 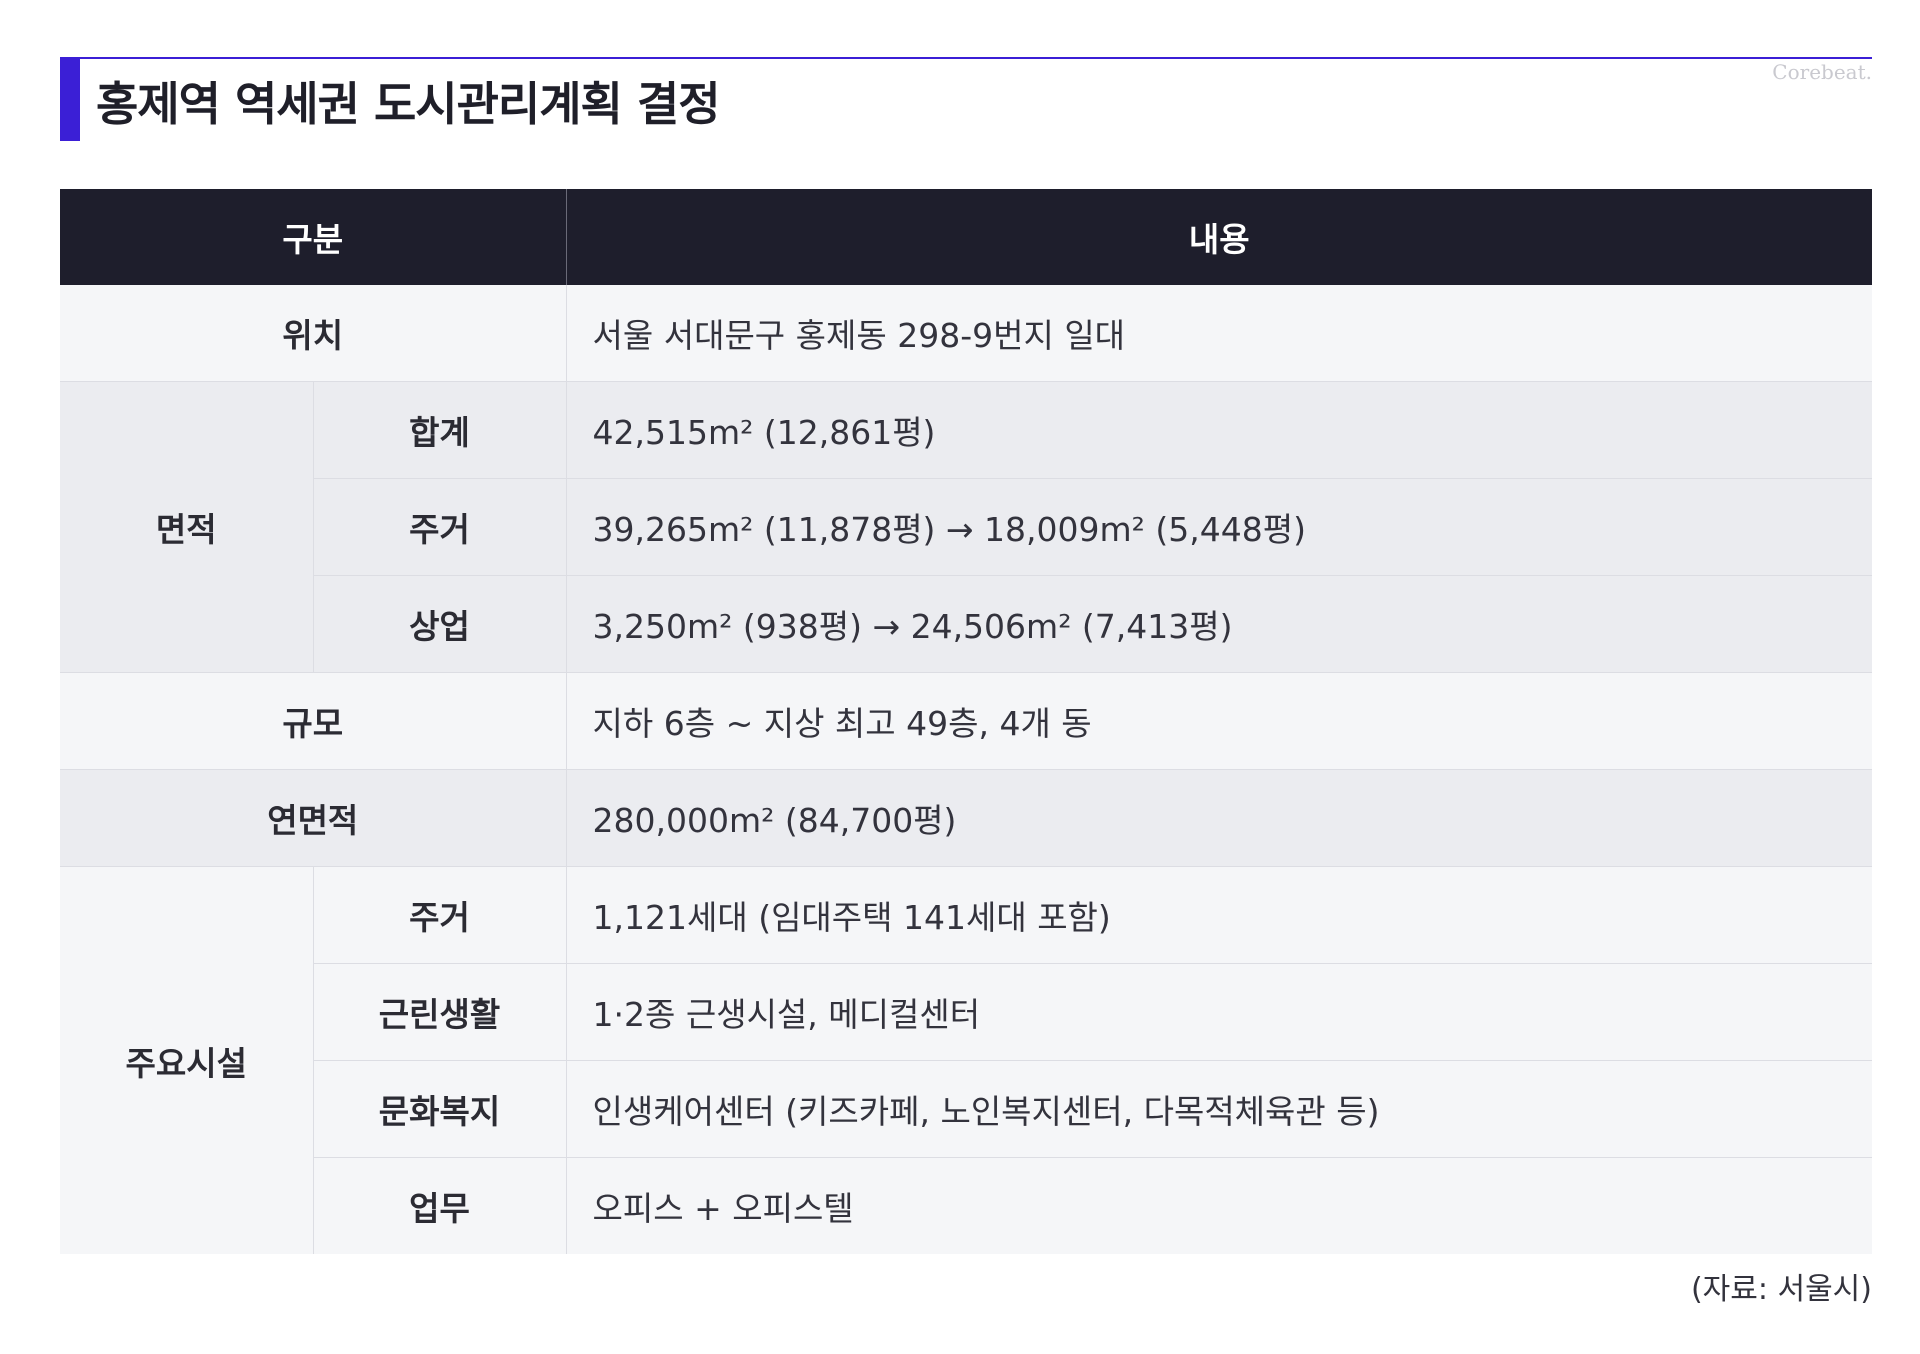 I want to click on table-row-floor-area: 연면적 280,000m² (84,700평), so click(x=966, y=818).